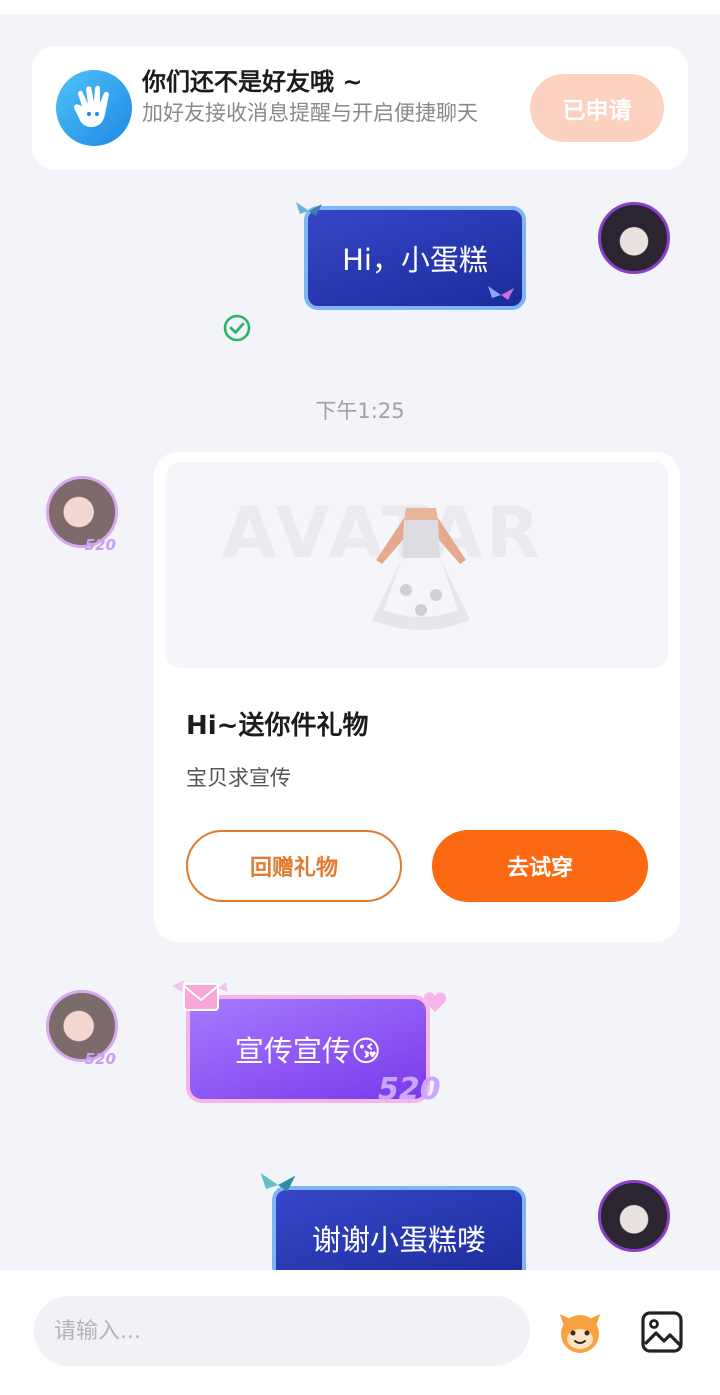 The image size is (720, 1395). What do you see at coordinates (282, 1331) in the screenshot?
I see `message-input` at bounding box center [282, 1331].